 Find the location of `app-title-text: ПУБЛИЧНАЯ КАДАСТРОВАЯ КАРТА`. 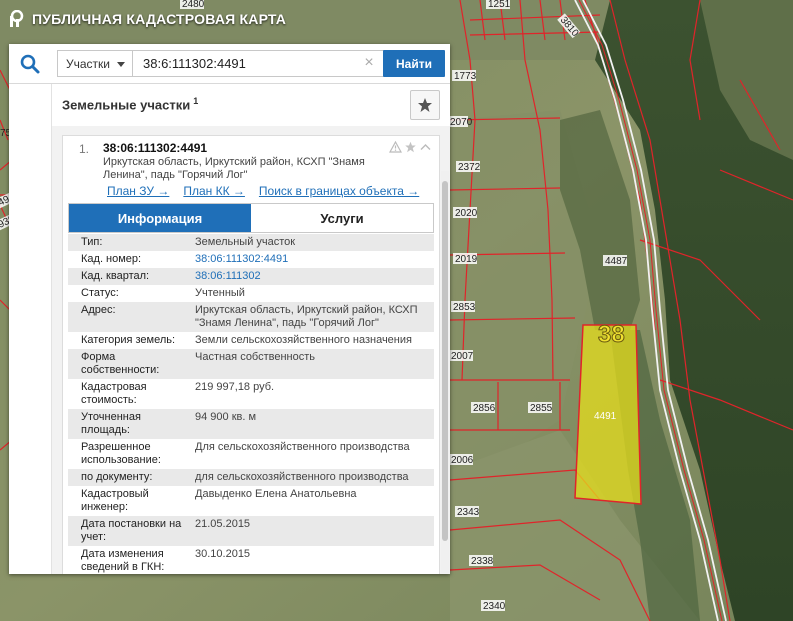

app-title-text: ПУБЛИЧНАЯ КАДАСТРОВАЯ КАРТА is located at coordinates (159, 19).